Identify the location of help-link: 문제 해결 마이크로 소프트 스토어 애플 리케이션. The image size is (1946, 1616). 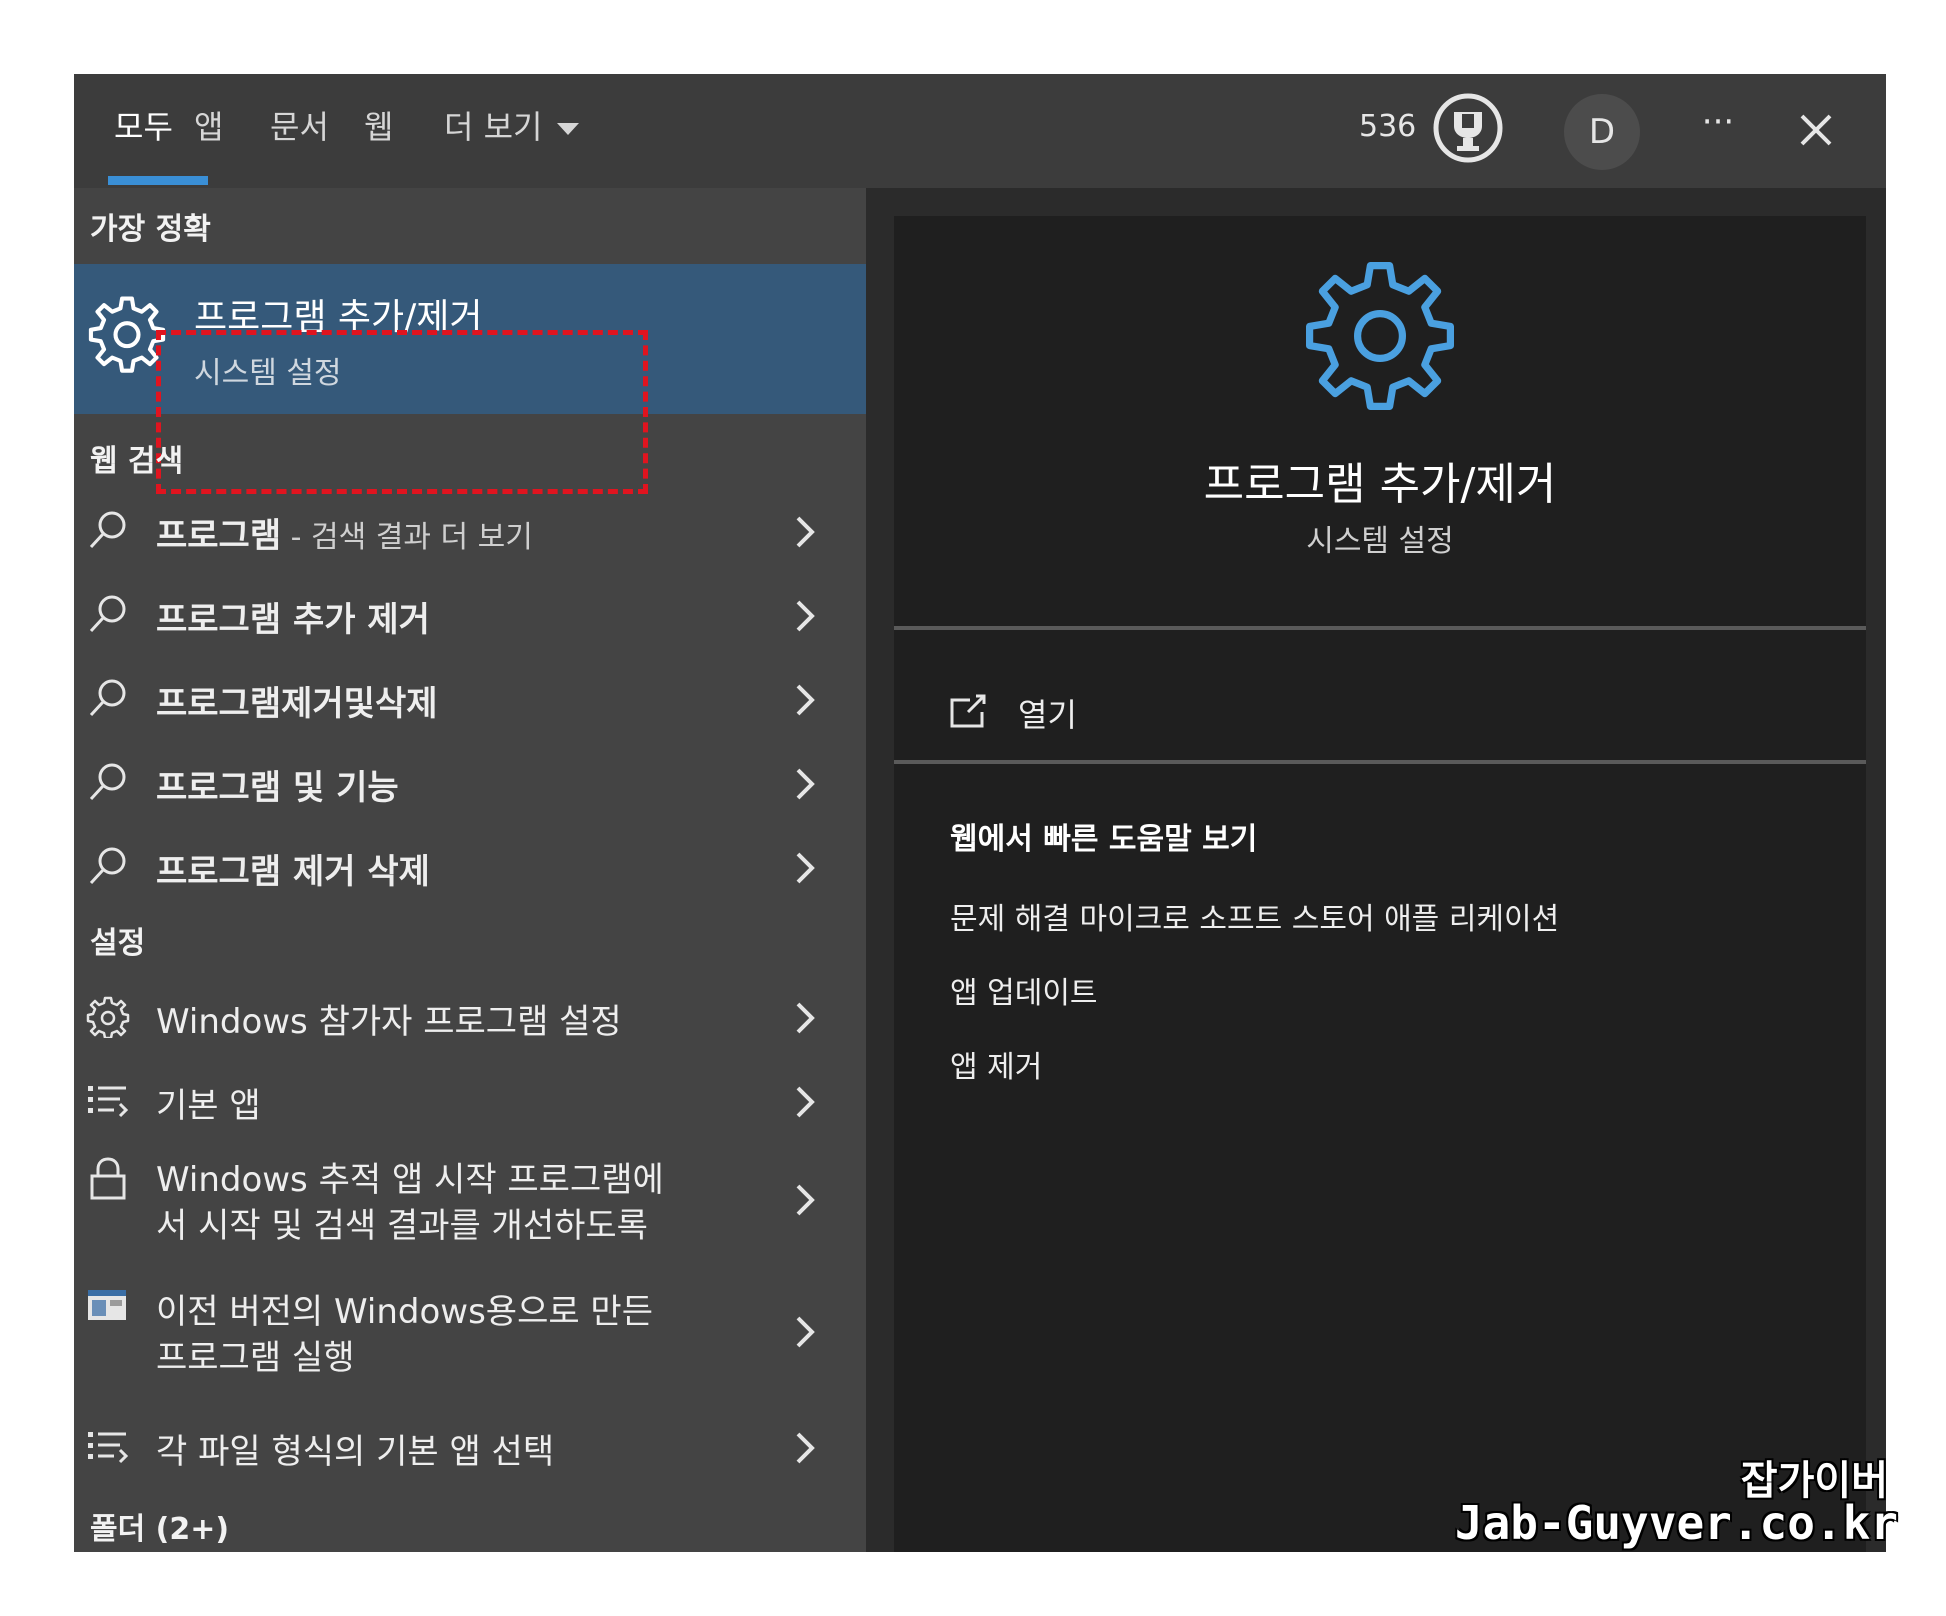
(1254, 916).